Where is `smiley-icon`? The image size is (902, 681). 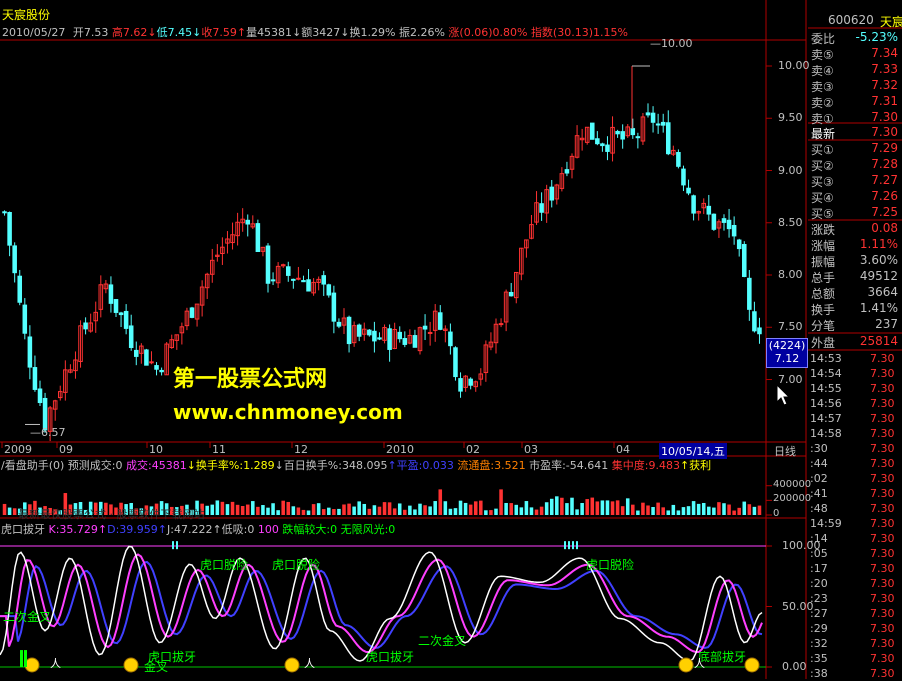 smiley-icon is located at coordinates (752, 665).